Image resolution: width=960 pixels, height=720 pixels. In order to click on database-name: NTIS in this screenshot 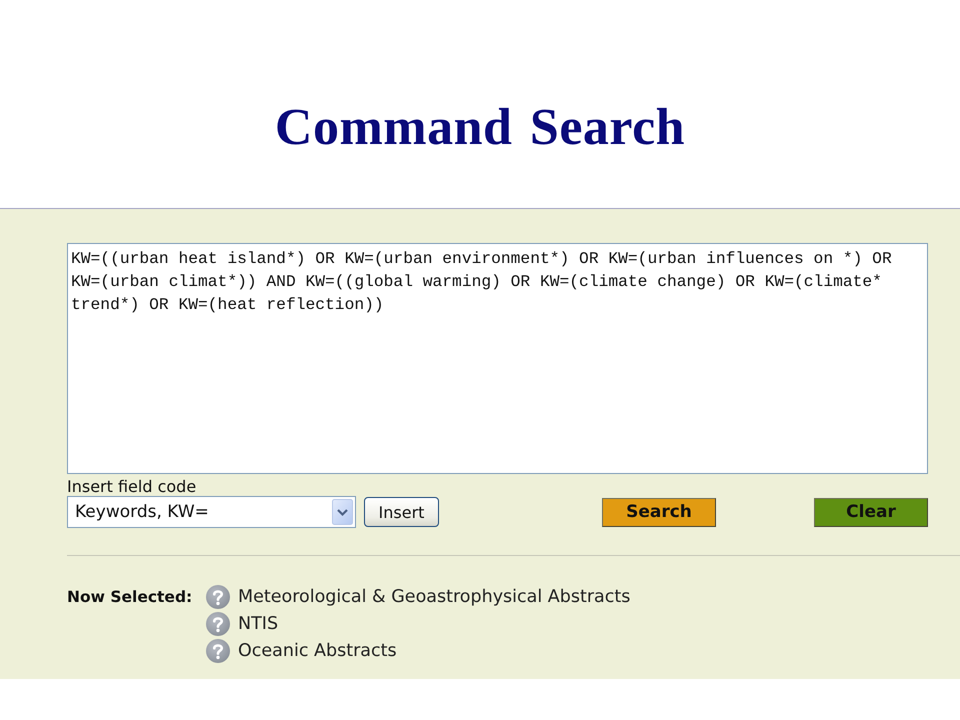, I will do `click(258, 624)`.